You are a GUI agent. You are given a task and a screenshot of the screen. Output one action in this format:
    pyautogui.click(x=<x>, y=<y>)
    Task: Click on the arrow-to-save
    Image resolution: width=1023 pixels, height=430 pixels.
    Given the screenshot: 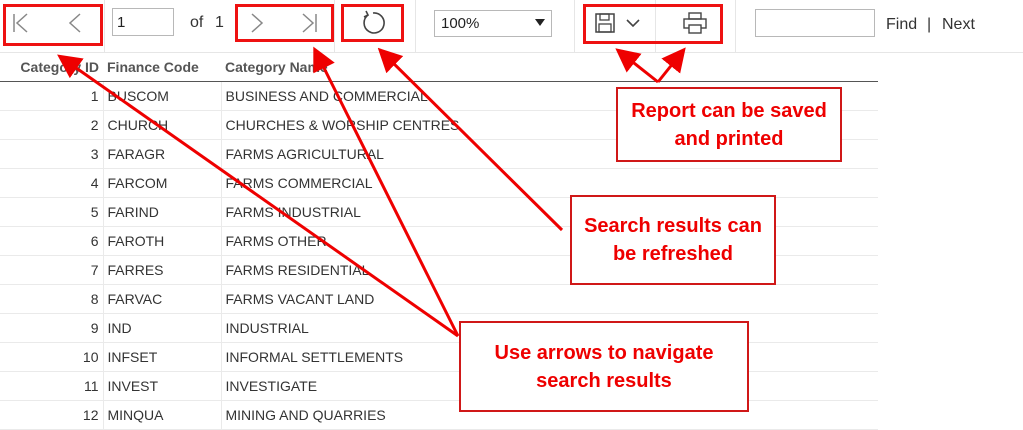 What is the action you would take?
    pyautogui.click(x=637, y=66)
    